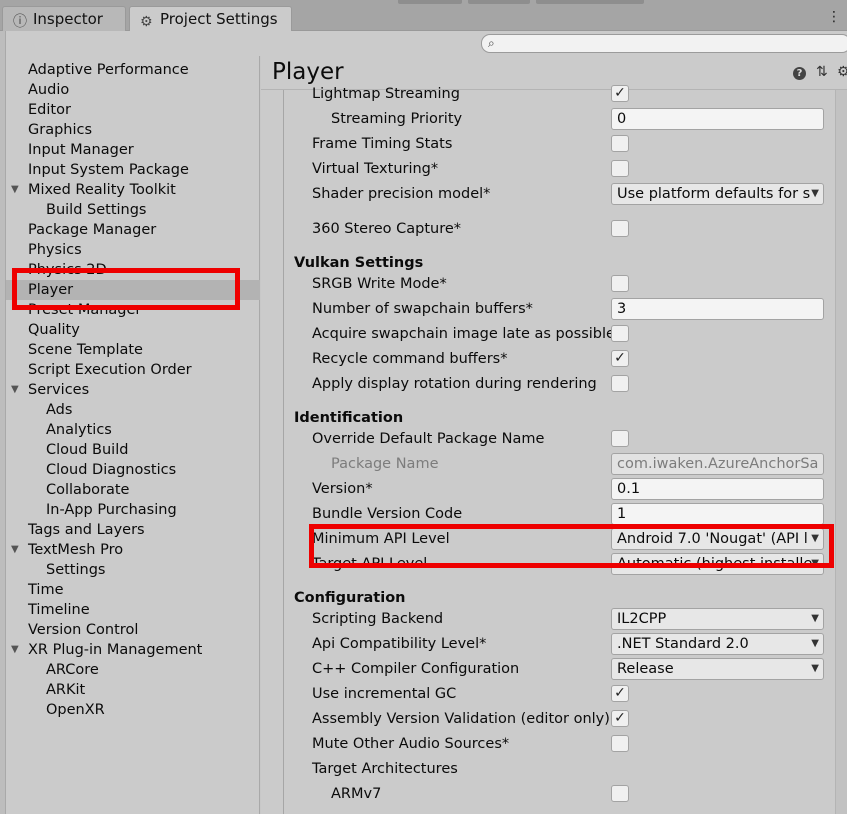 The height and width of the screenshot is (814, 847). I want to click on assembly-version-validation-editor-only-checkbox: ✓, so click(620, 718).